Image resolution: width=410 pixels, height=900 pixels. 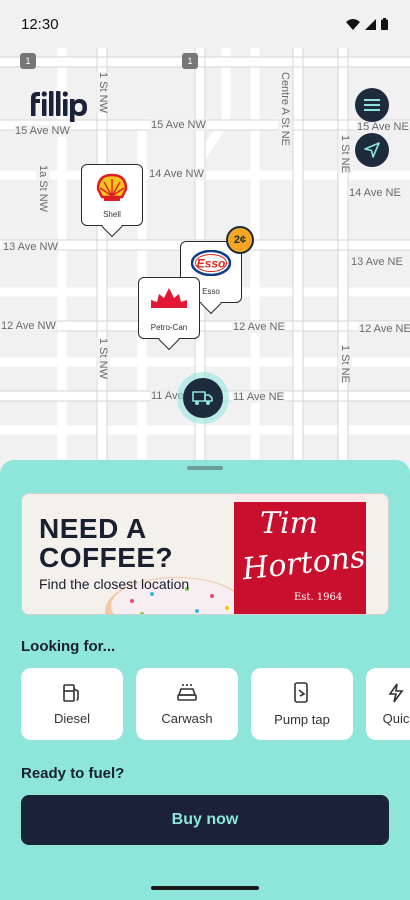 What do you see at coordinates (187, 704) in the screenshot?
I see `service-card-carwash: Carwash` at bounding box center [187, 704].